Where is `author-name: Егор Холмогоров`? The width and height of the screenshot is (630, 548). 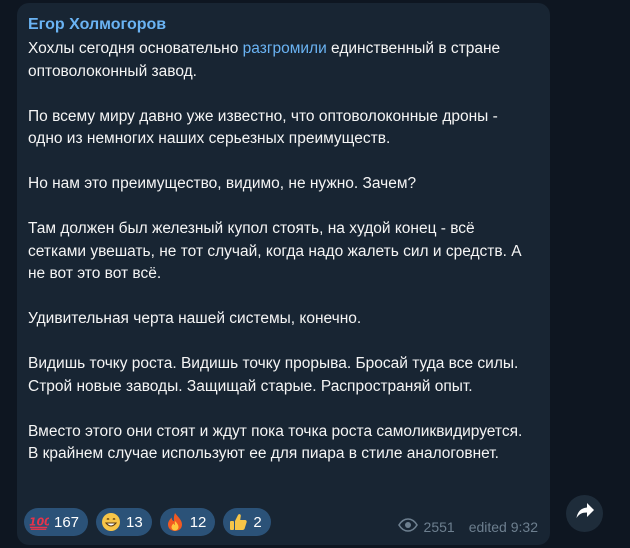 author-name: Егор Холмогоров is located at coordinates (282, 25).